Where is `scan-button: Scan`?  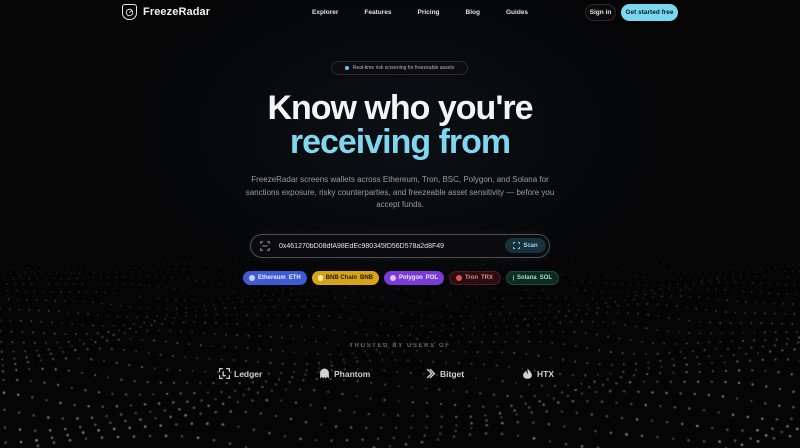
scan-button: Scan is located at coordinates (525, 245).